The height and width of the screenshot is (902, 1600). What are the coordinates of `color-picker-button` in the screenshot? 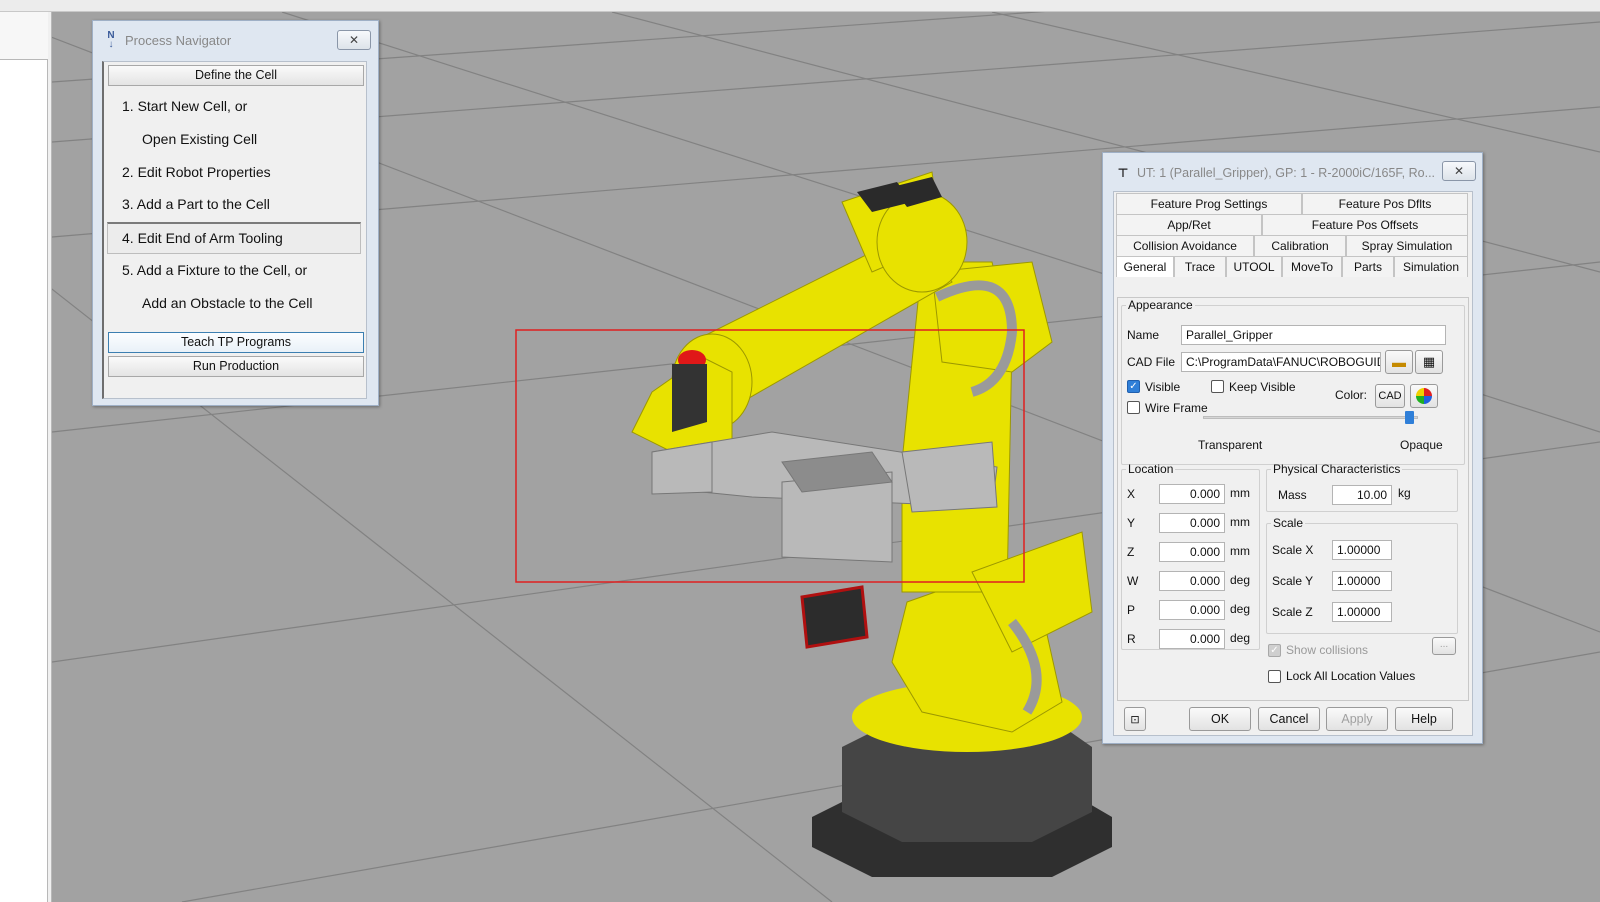 It's located at (1424, 396).